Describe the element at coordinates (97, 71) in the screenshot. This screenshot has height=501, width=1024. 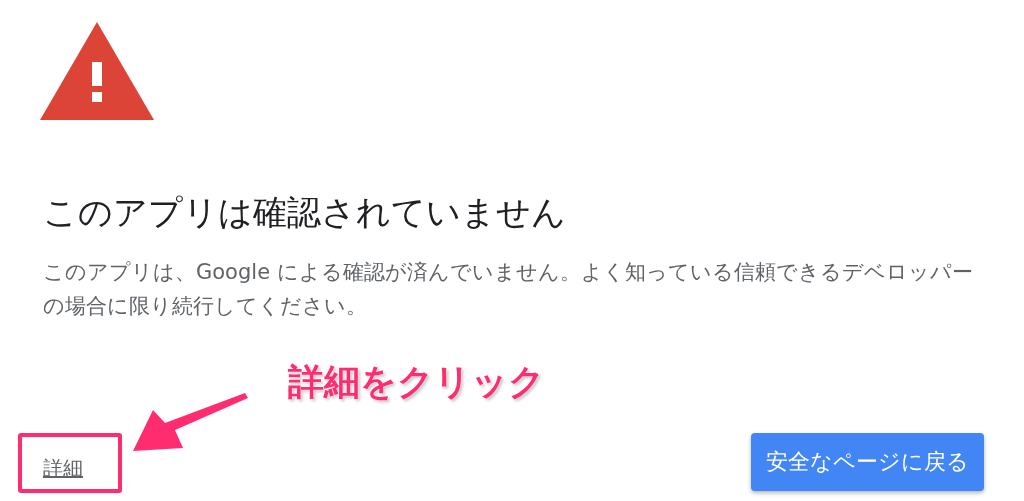
I see `warning-icon` at that location.